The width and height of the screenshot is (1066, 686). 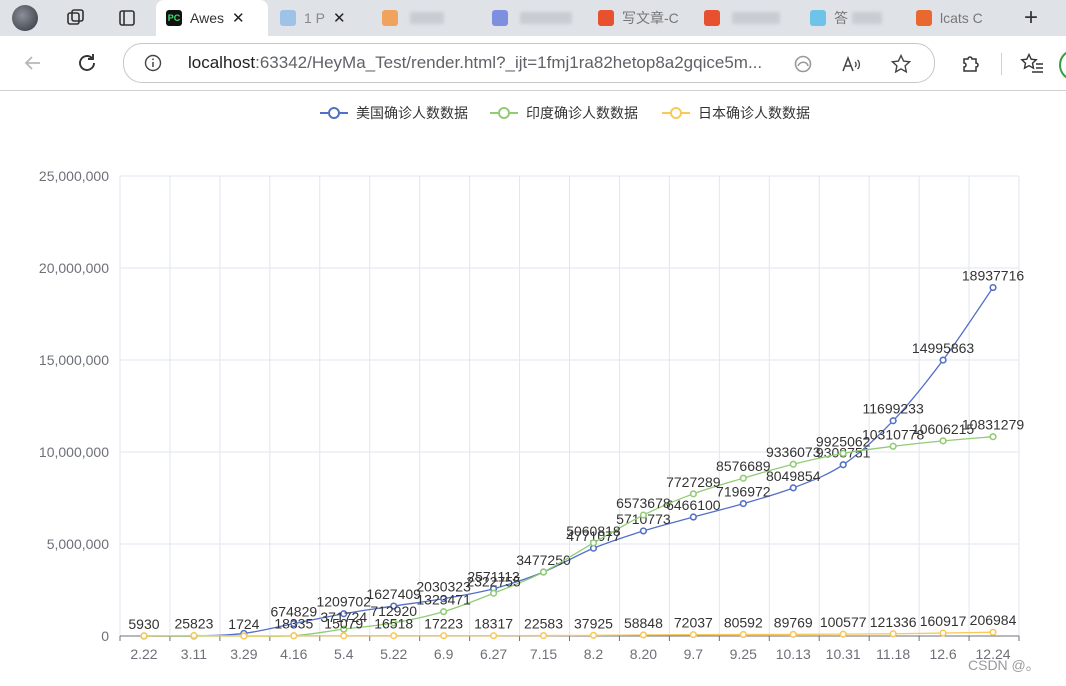 I want to click on tab-5: 写文章-C, so click(x=640, y=18).